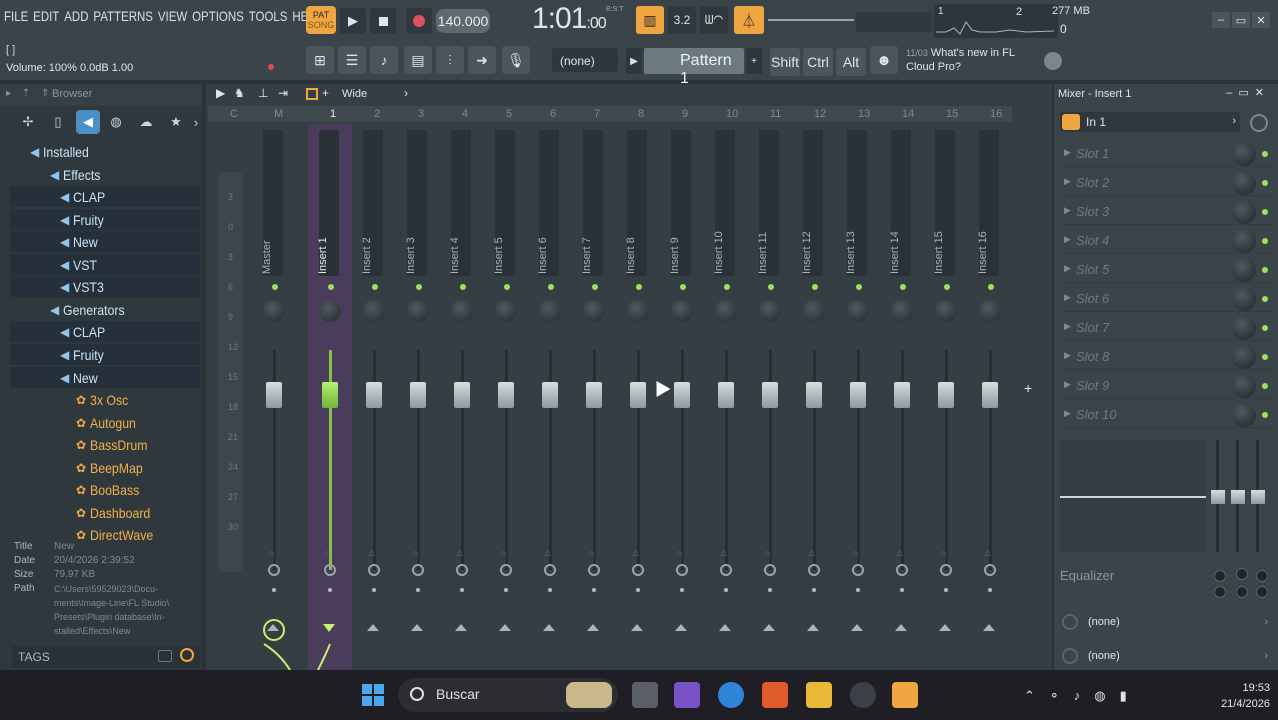 The image size is (1278, 720). I want to click on mixer-track-insert: Insert 8 ⌂, so click(638, 397).